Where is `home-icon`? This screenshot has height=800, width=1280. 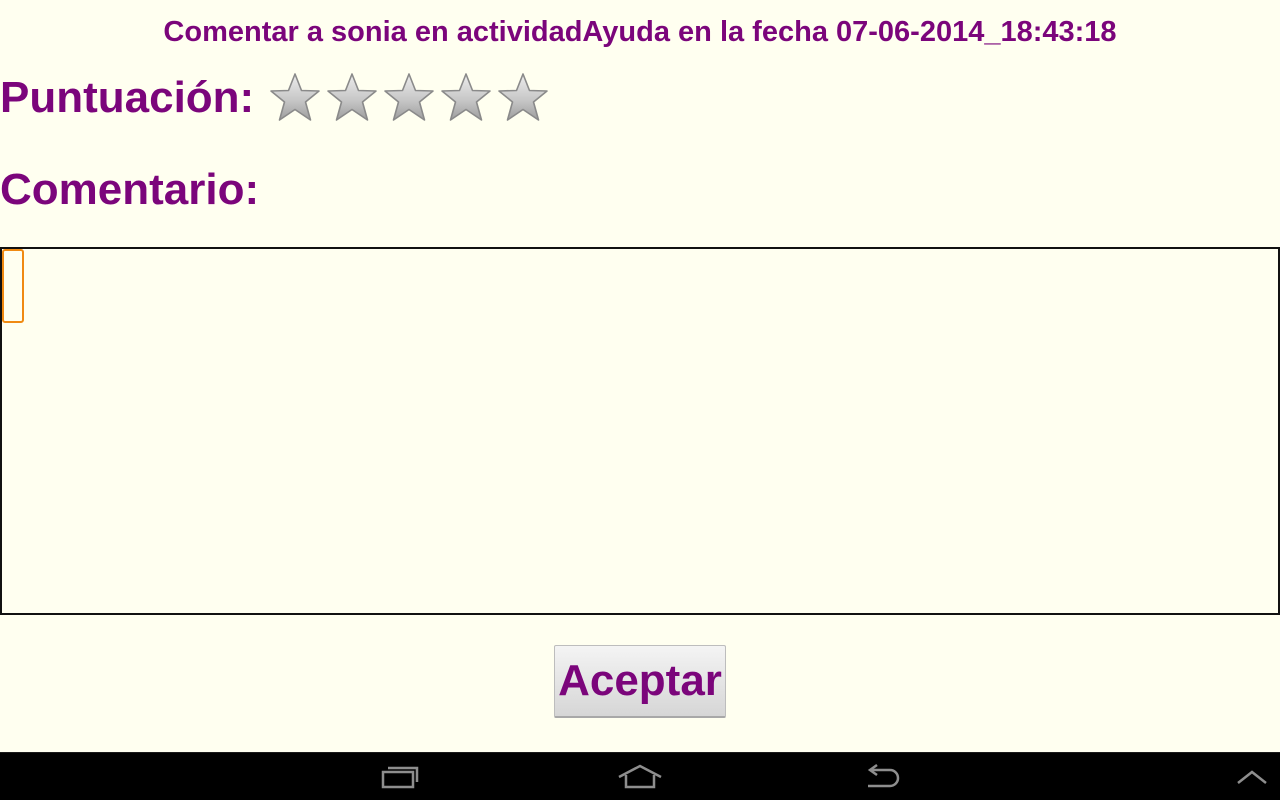 home-icon is located at coordinates (640, 776).